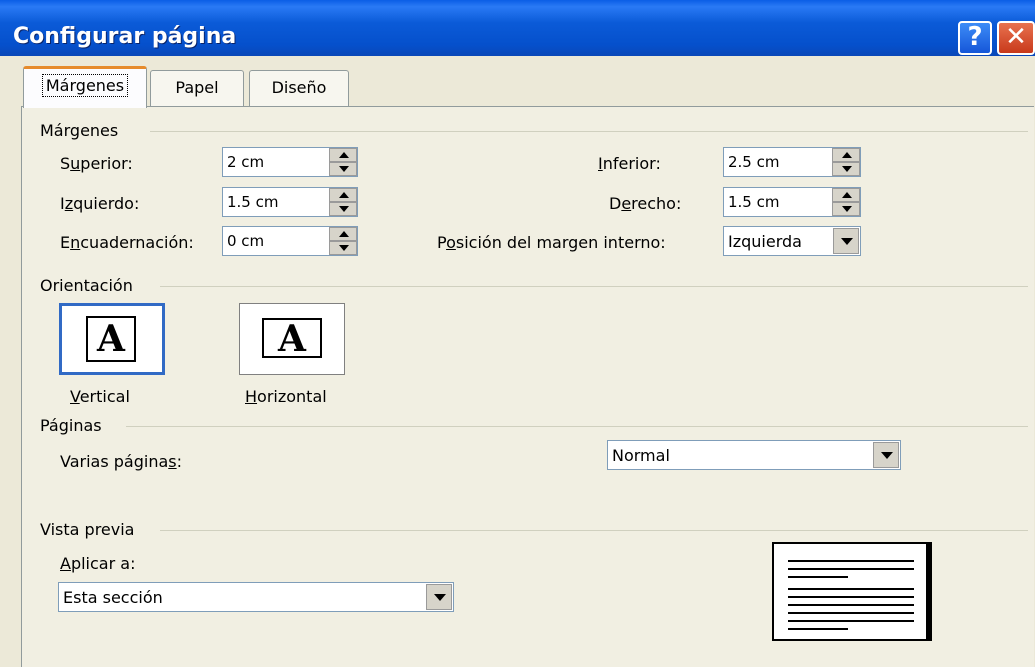  I want to click on preview-group-line, so click(594, 530).